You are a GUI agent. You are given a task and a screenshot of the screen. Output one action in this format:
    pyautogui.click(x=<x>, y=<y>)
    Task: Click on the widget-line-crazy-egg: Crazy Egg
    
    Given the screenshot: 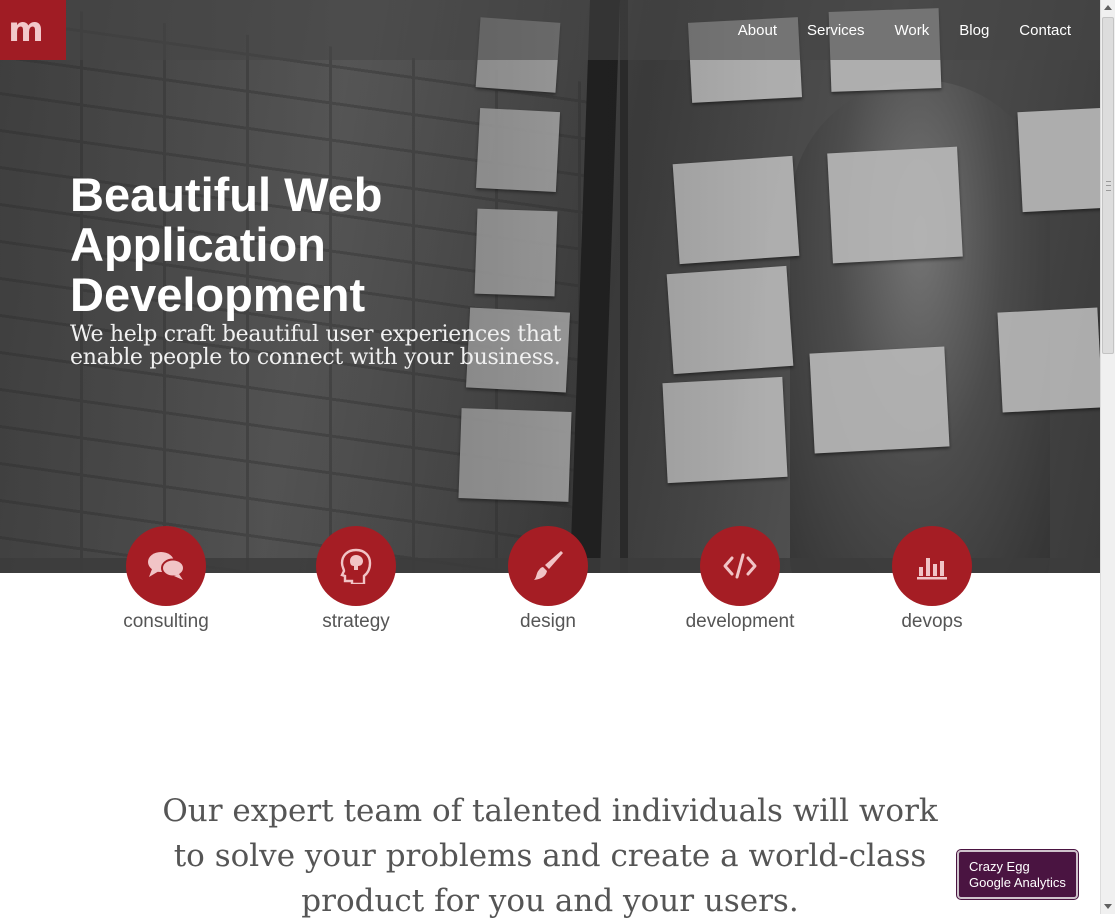 What is the action you would take?
    pyautogui.click(x=999, y=866)
    